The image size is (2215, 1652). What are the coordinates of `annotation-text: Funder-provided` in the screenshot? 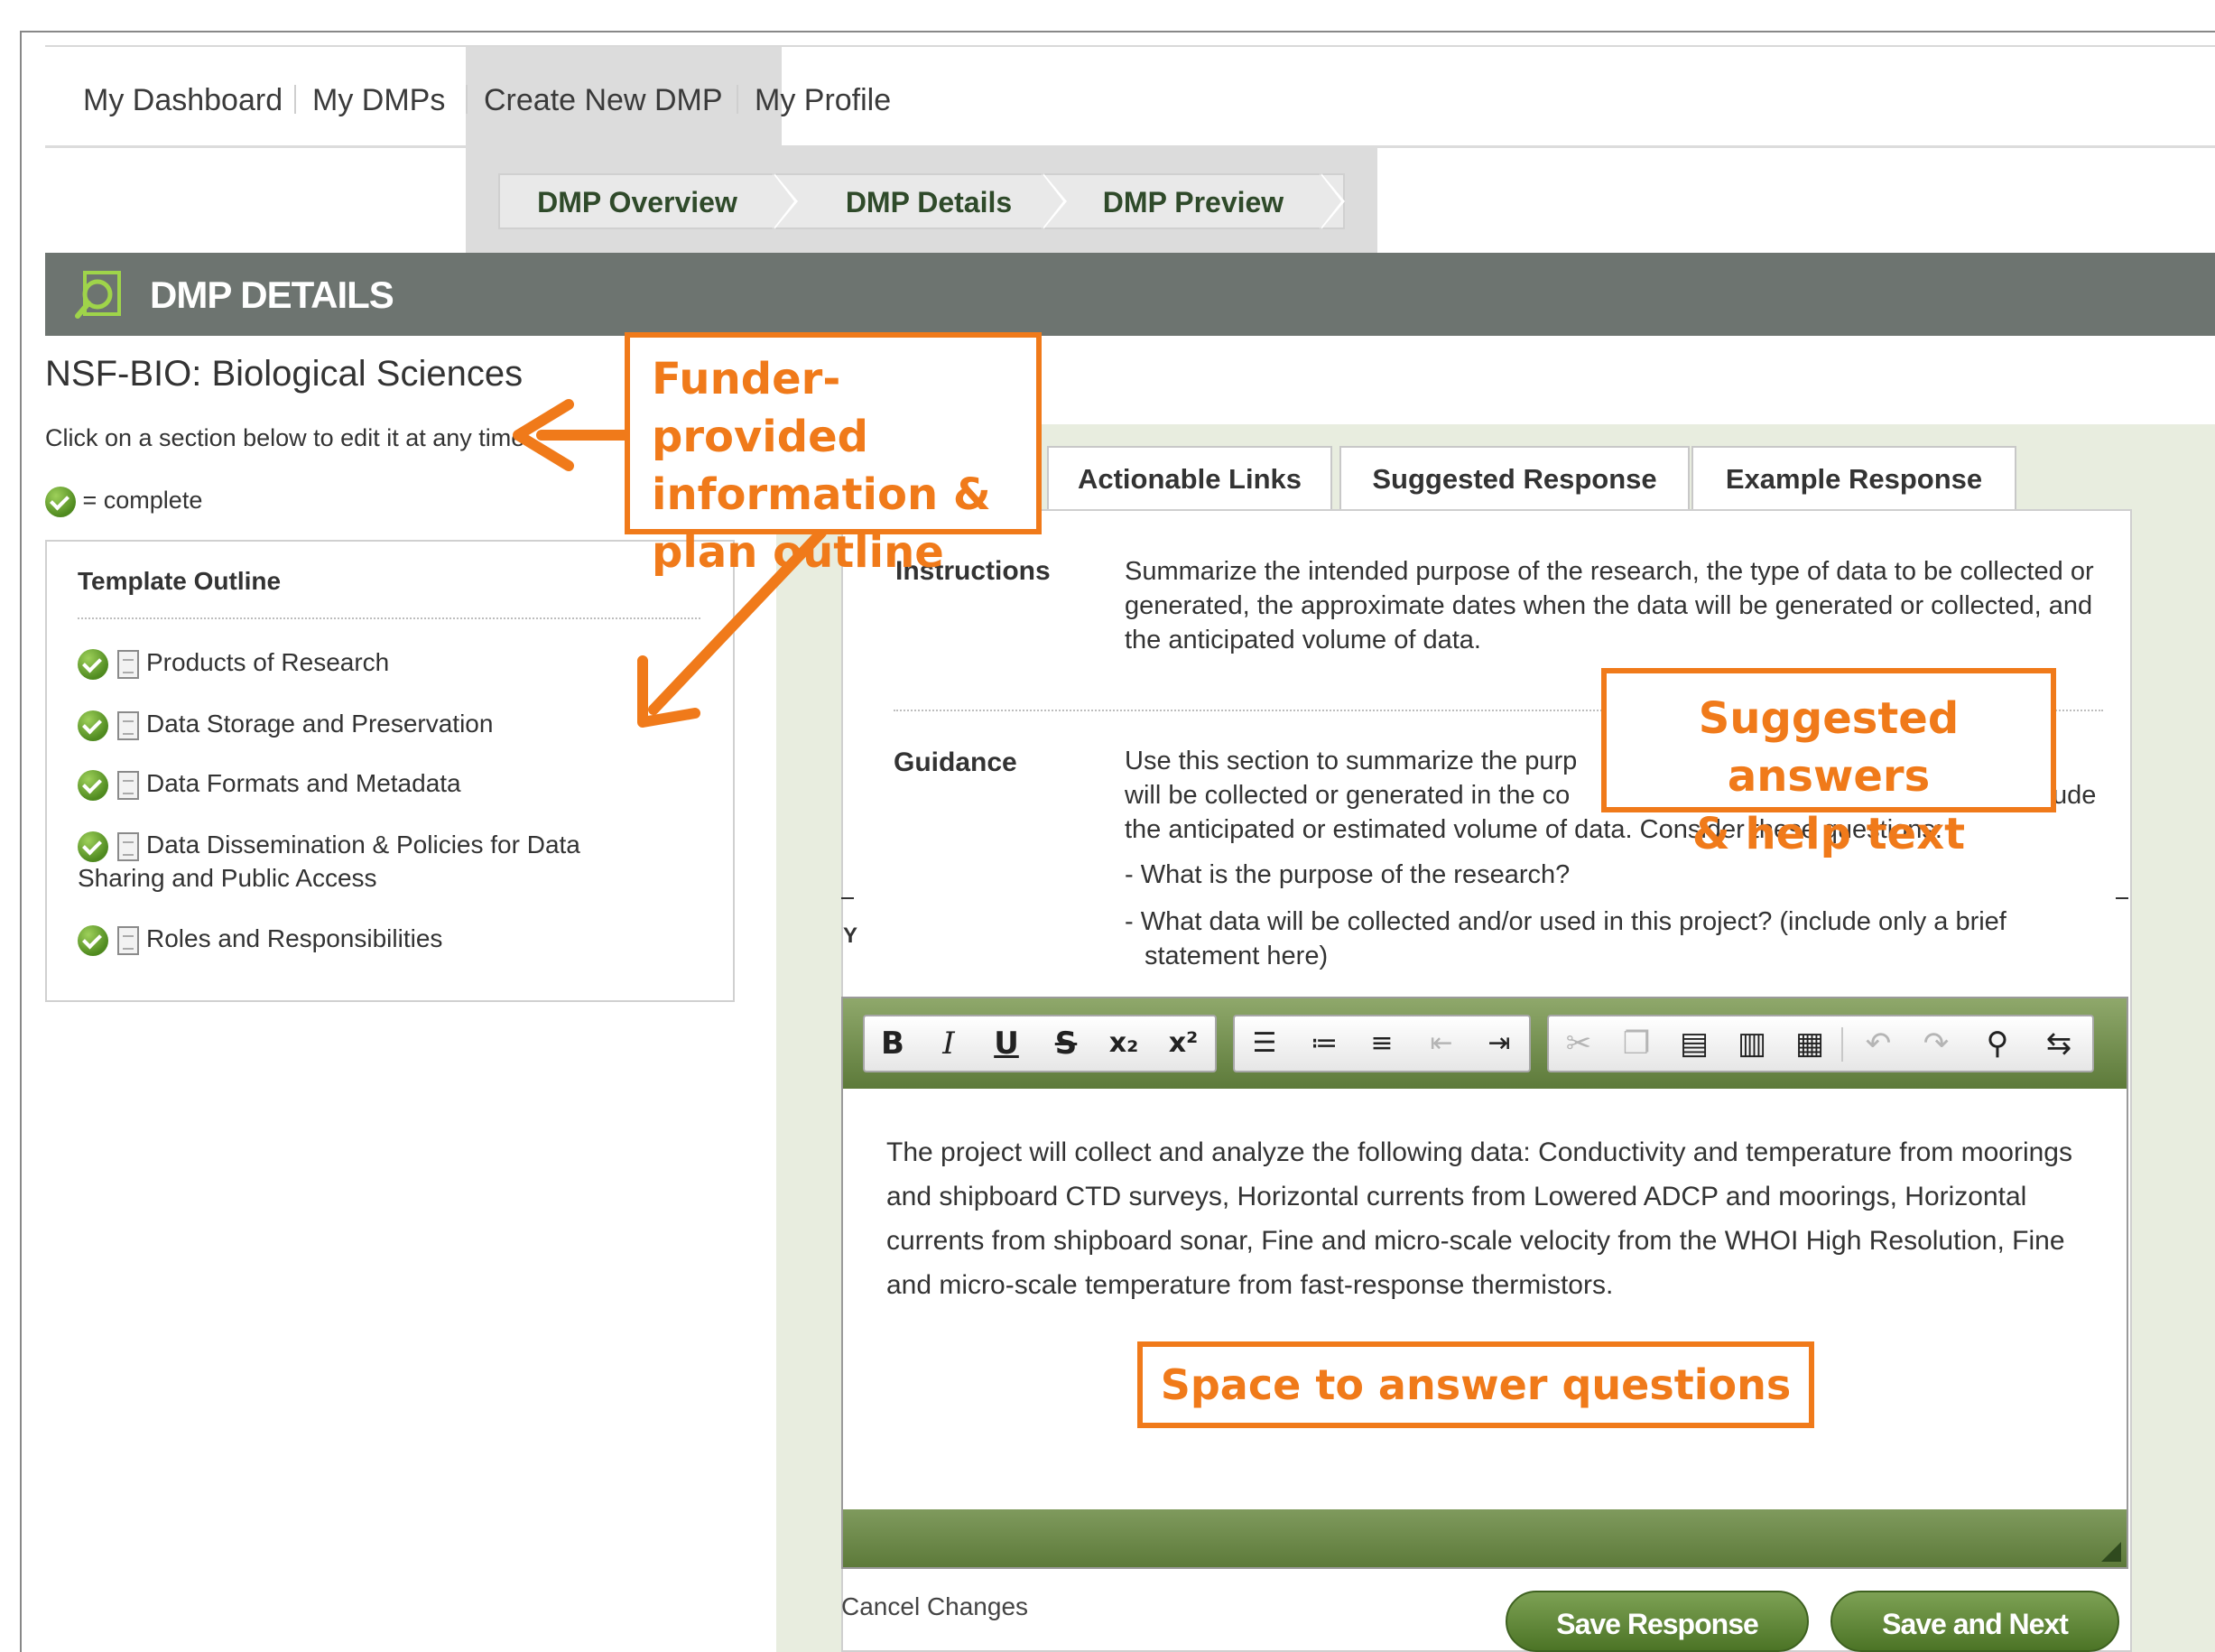 It's located at (761, 408).